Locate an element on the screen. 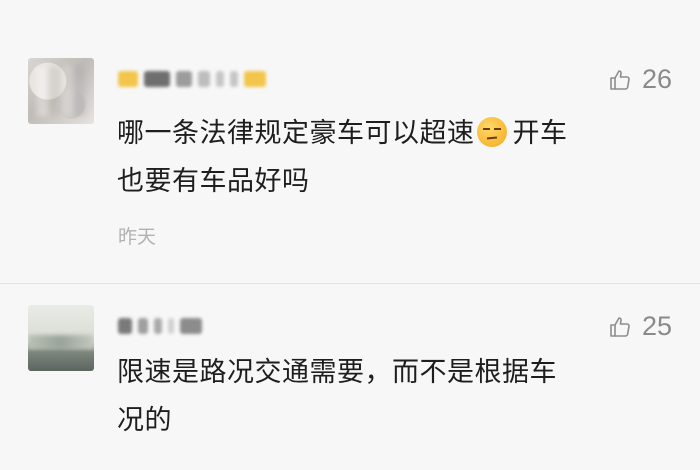 The height and width of the screenshot is (470, 700). comment-text-line: 限速是路况交通需要，而不是根据车 is located at coordinates (337, 372).